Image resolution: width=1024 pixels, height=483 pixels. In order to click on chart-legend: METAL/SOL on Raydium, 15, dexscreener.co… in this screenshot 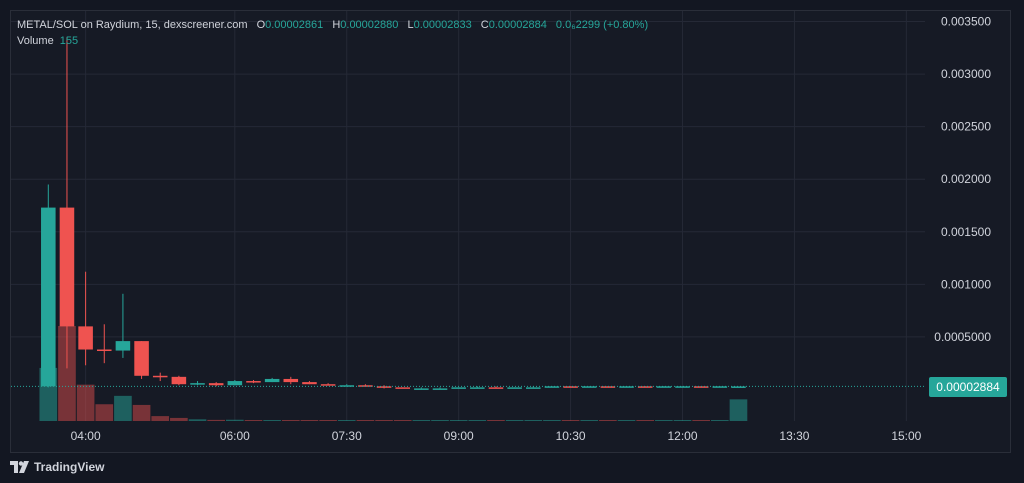, I will do `click(332, 33)`.